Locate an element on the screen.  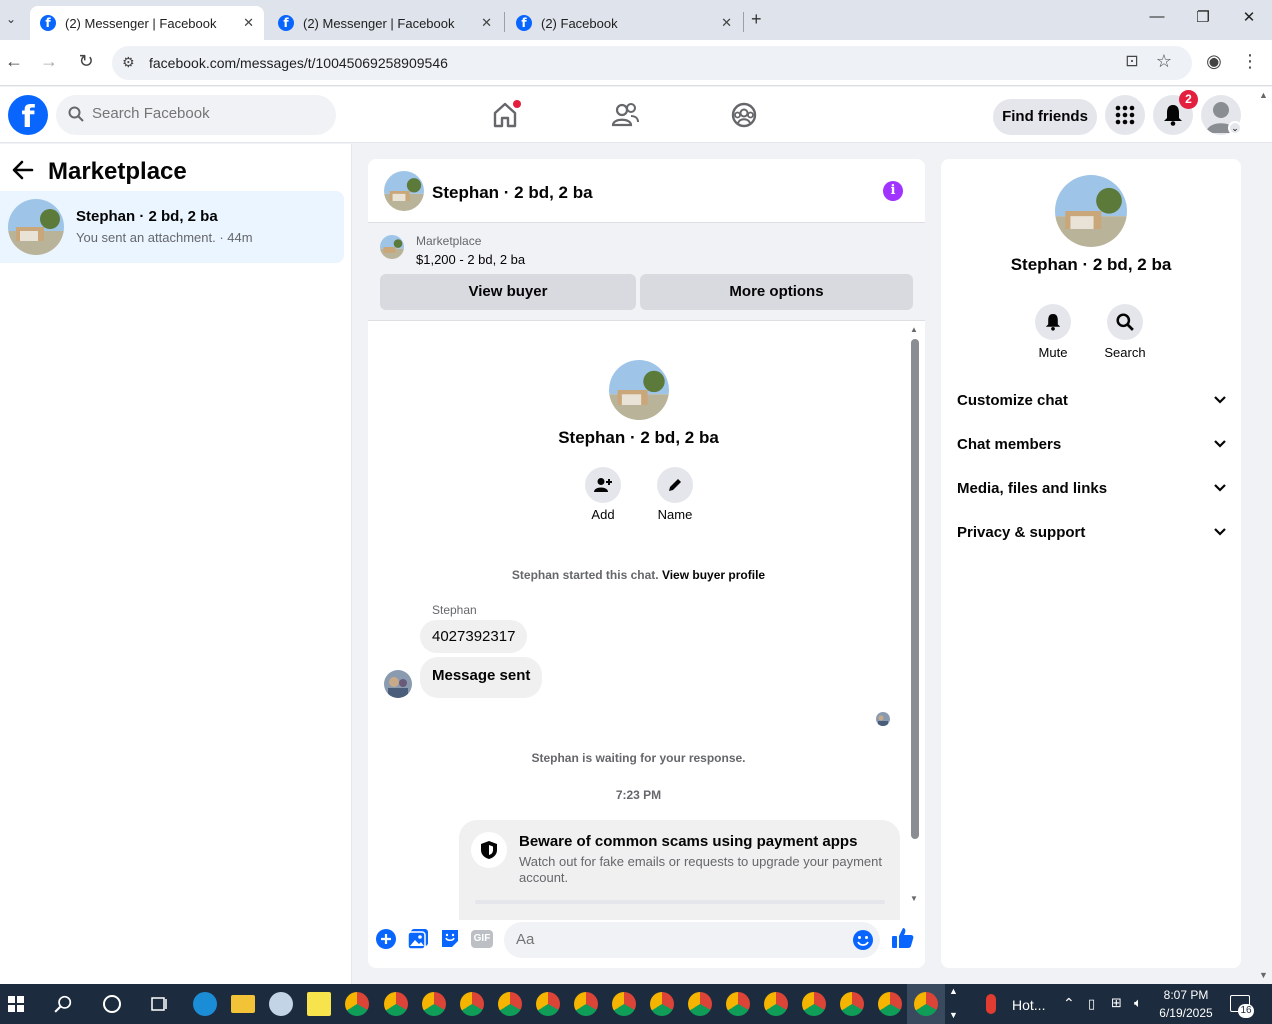
sticker-icon is located at coordinates (450, 939).